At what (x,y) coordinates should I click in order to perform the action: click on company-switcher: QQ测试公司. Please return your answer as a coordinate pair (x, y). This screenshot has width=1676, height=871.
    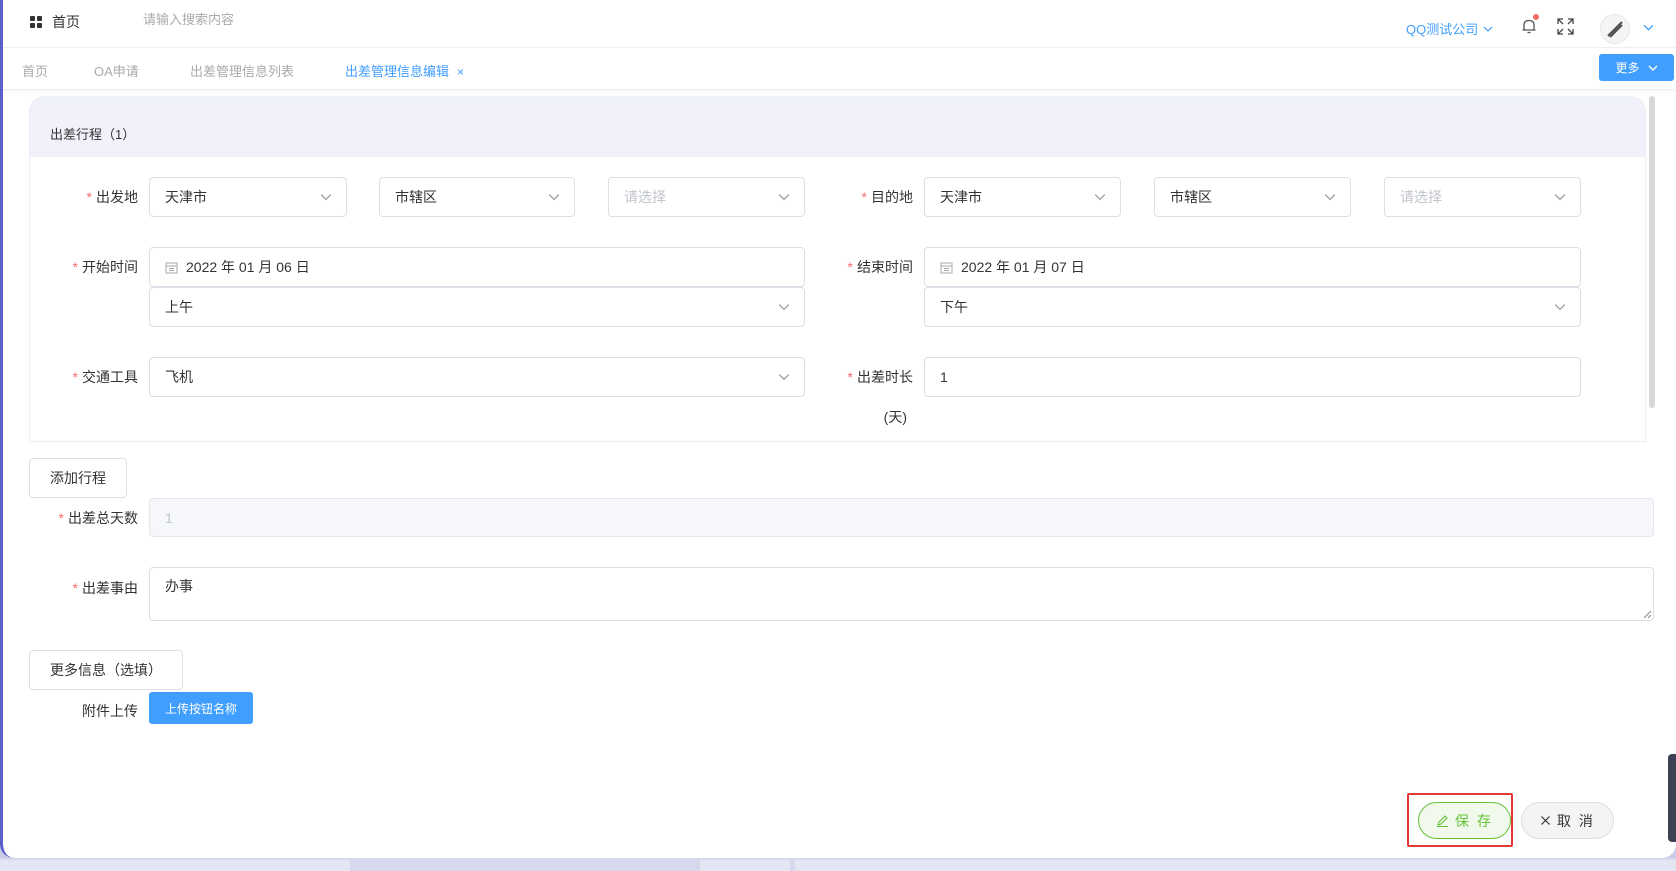
    Looking at the image, I should click on (1449, 28).